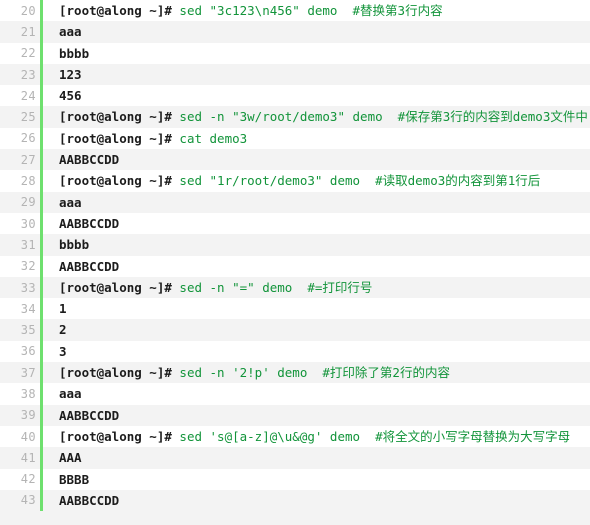 The width and height of the screenshot is (590, 525). I want to click on command-output: 123, so click(70, 74).